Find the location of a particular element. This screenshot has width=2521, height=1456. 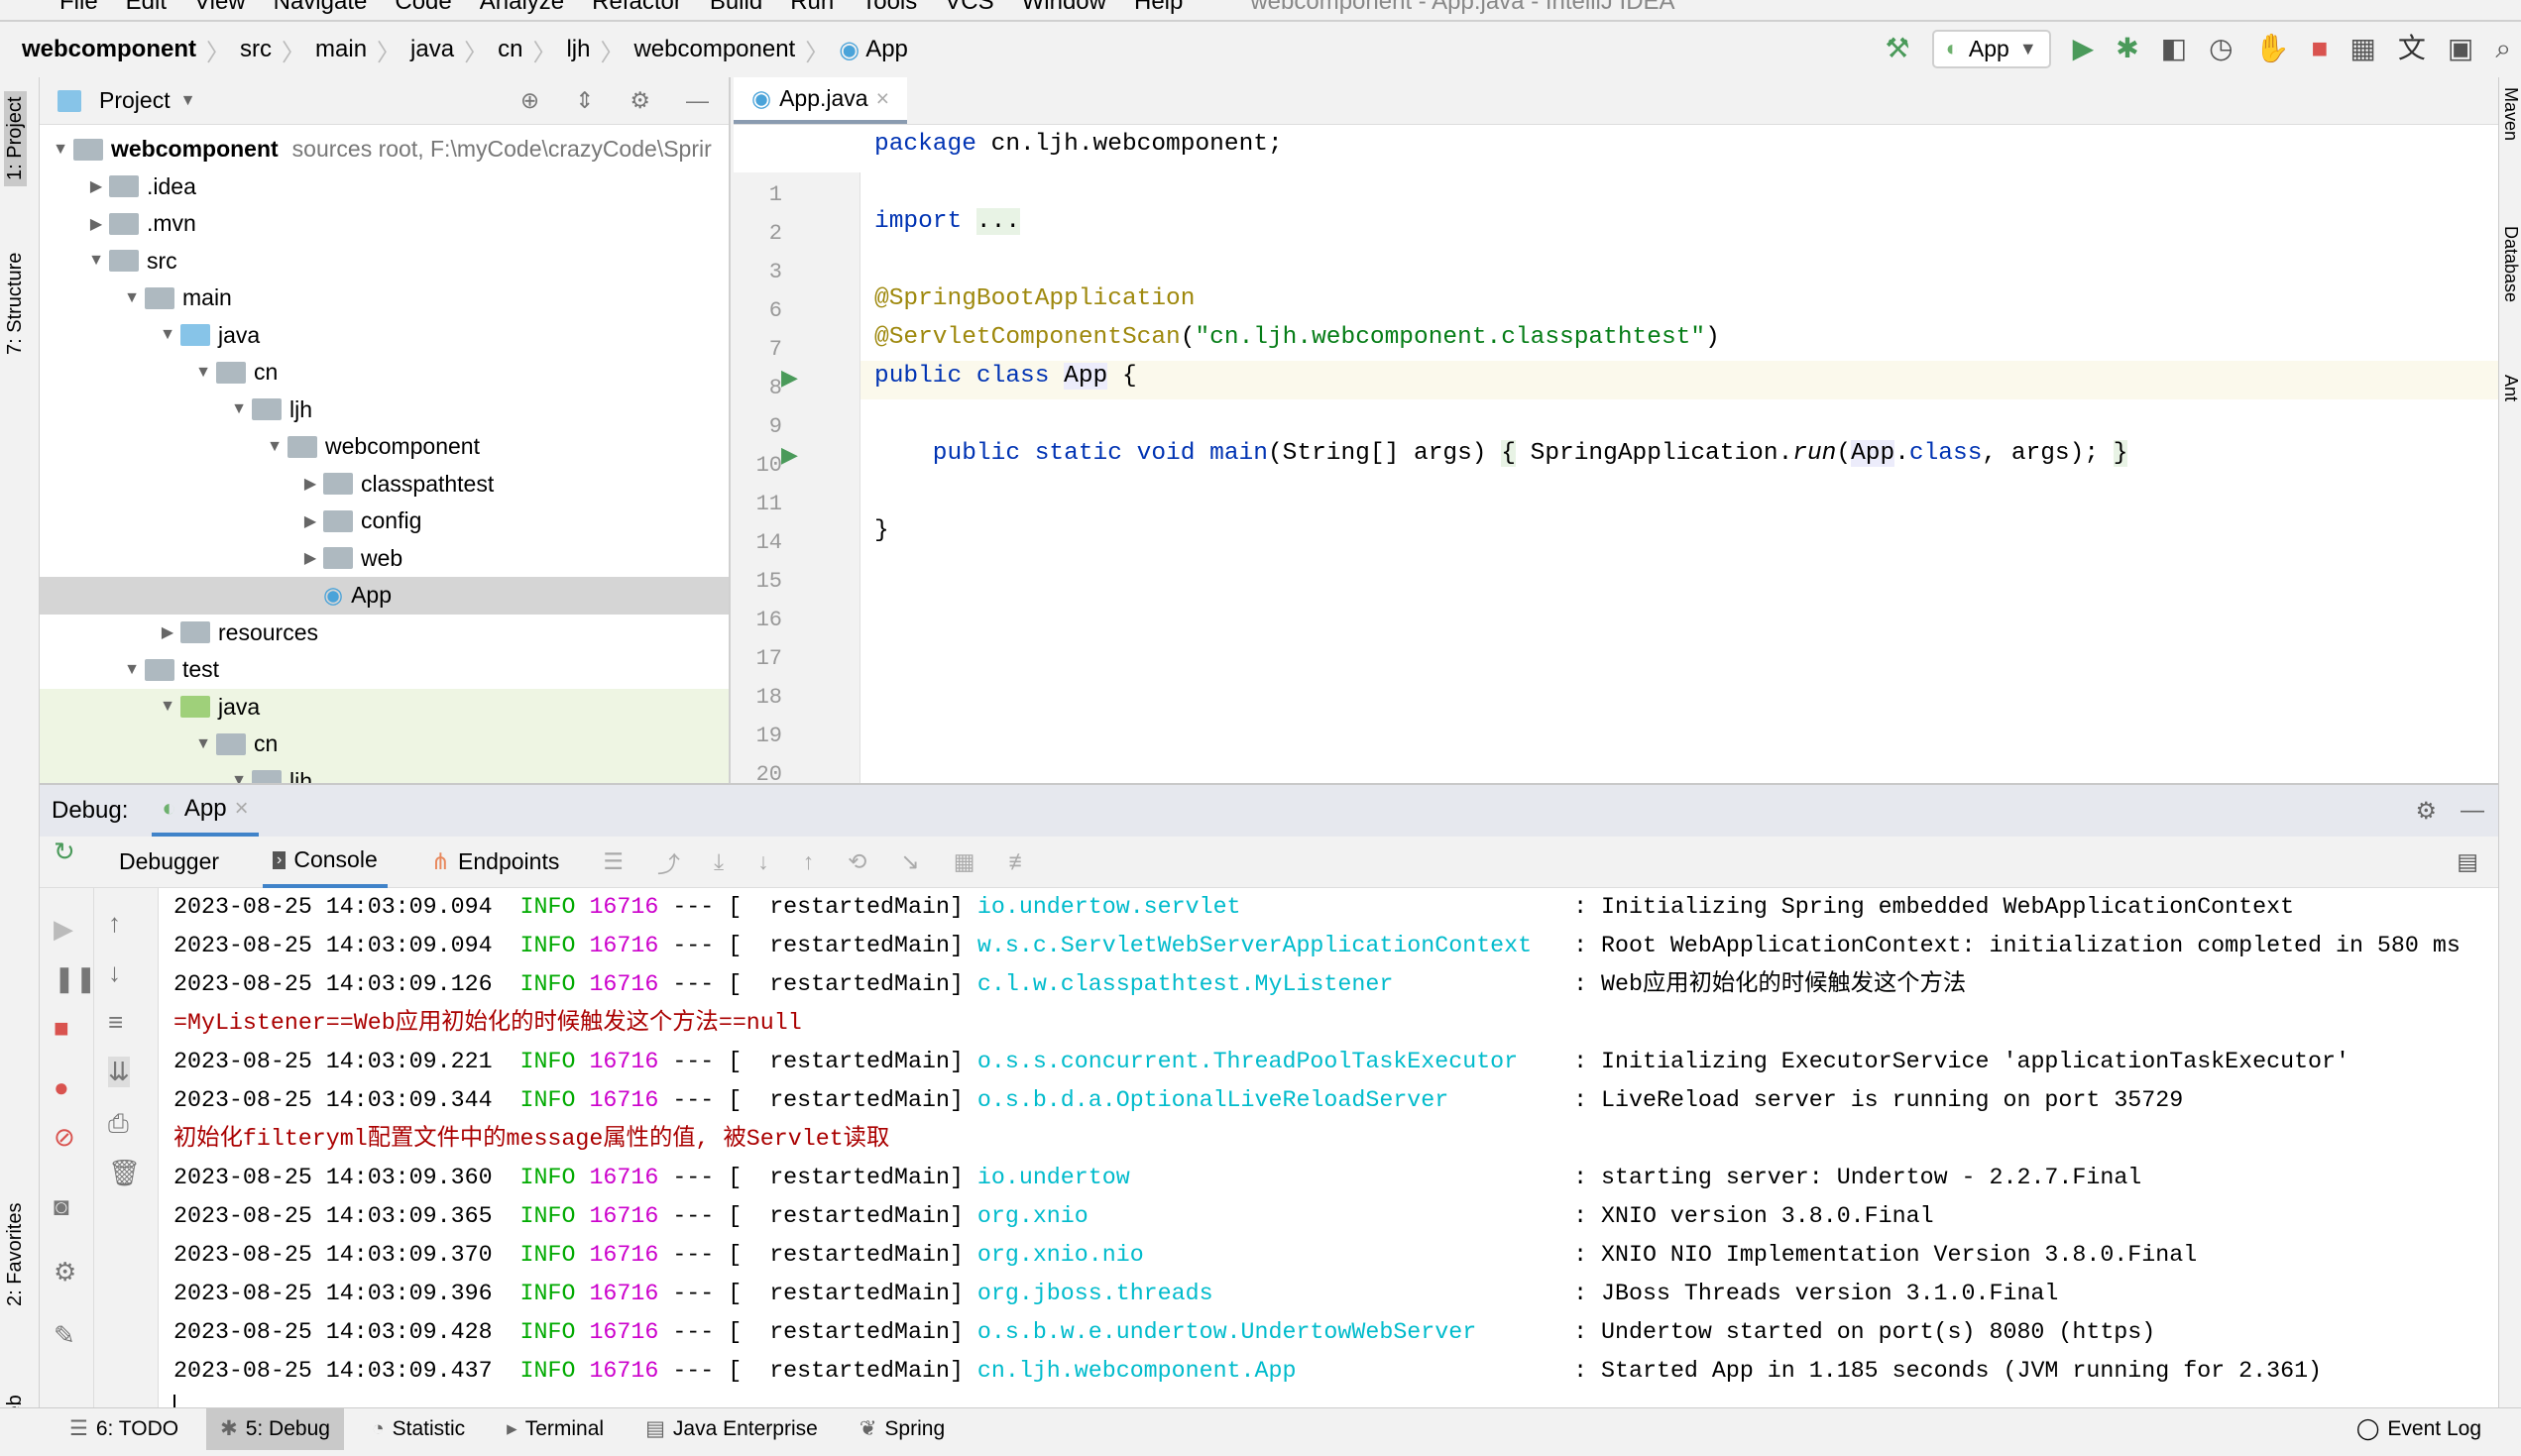

run-icon: ▶ is located at coordinates (2084, 48).